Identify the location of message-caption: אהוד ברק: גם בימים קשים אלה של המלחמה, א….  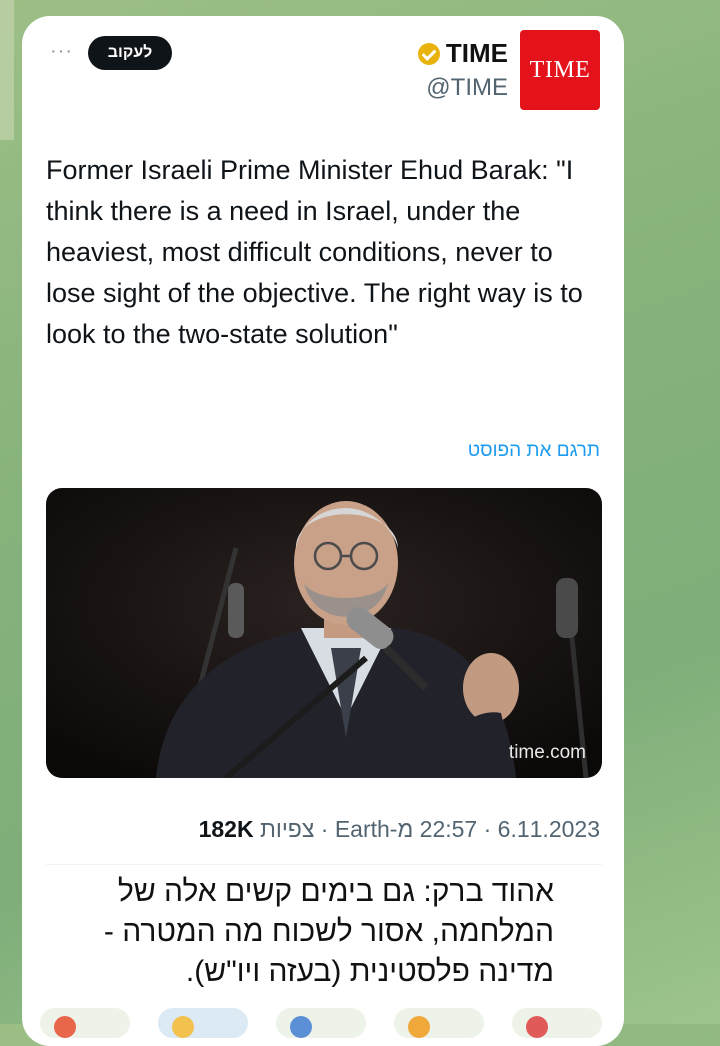
(328, 931).